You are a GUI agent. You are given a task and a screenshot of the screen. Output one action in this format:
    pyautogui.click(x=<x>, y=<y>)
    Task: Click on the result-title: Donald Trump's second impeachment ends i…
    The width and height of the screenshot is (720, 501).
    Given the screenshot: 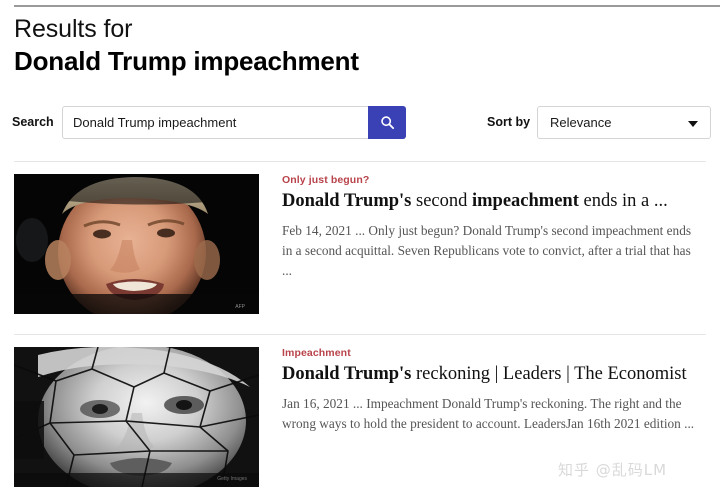 What is the action you would take?
    pyautogui.click(x=494, y=201)
    